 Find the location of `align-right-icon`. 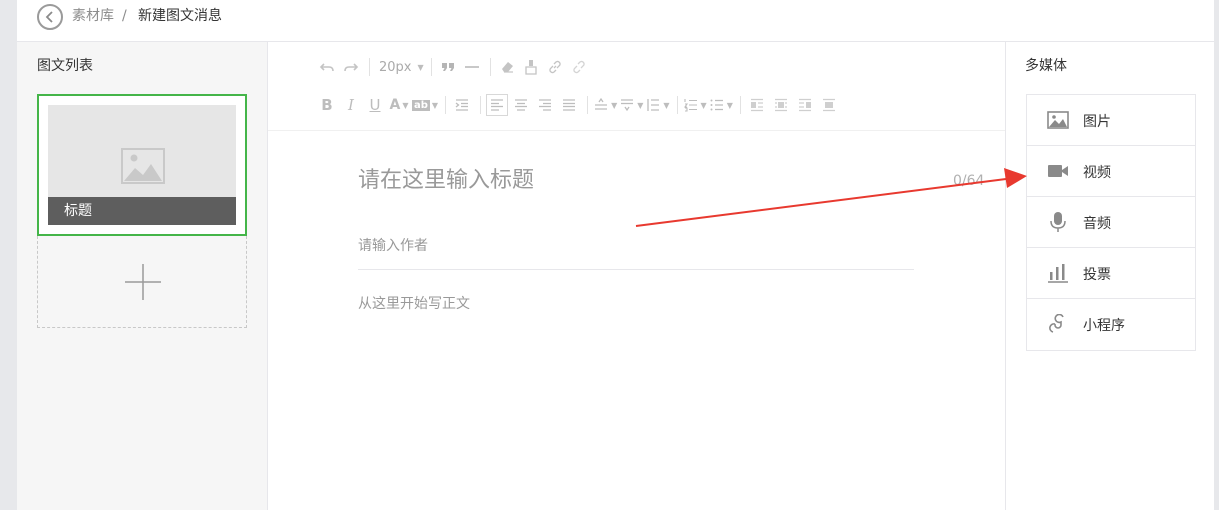

align-right-icon is located at coordinates (545, 105).